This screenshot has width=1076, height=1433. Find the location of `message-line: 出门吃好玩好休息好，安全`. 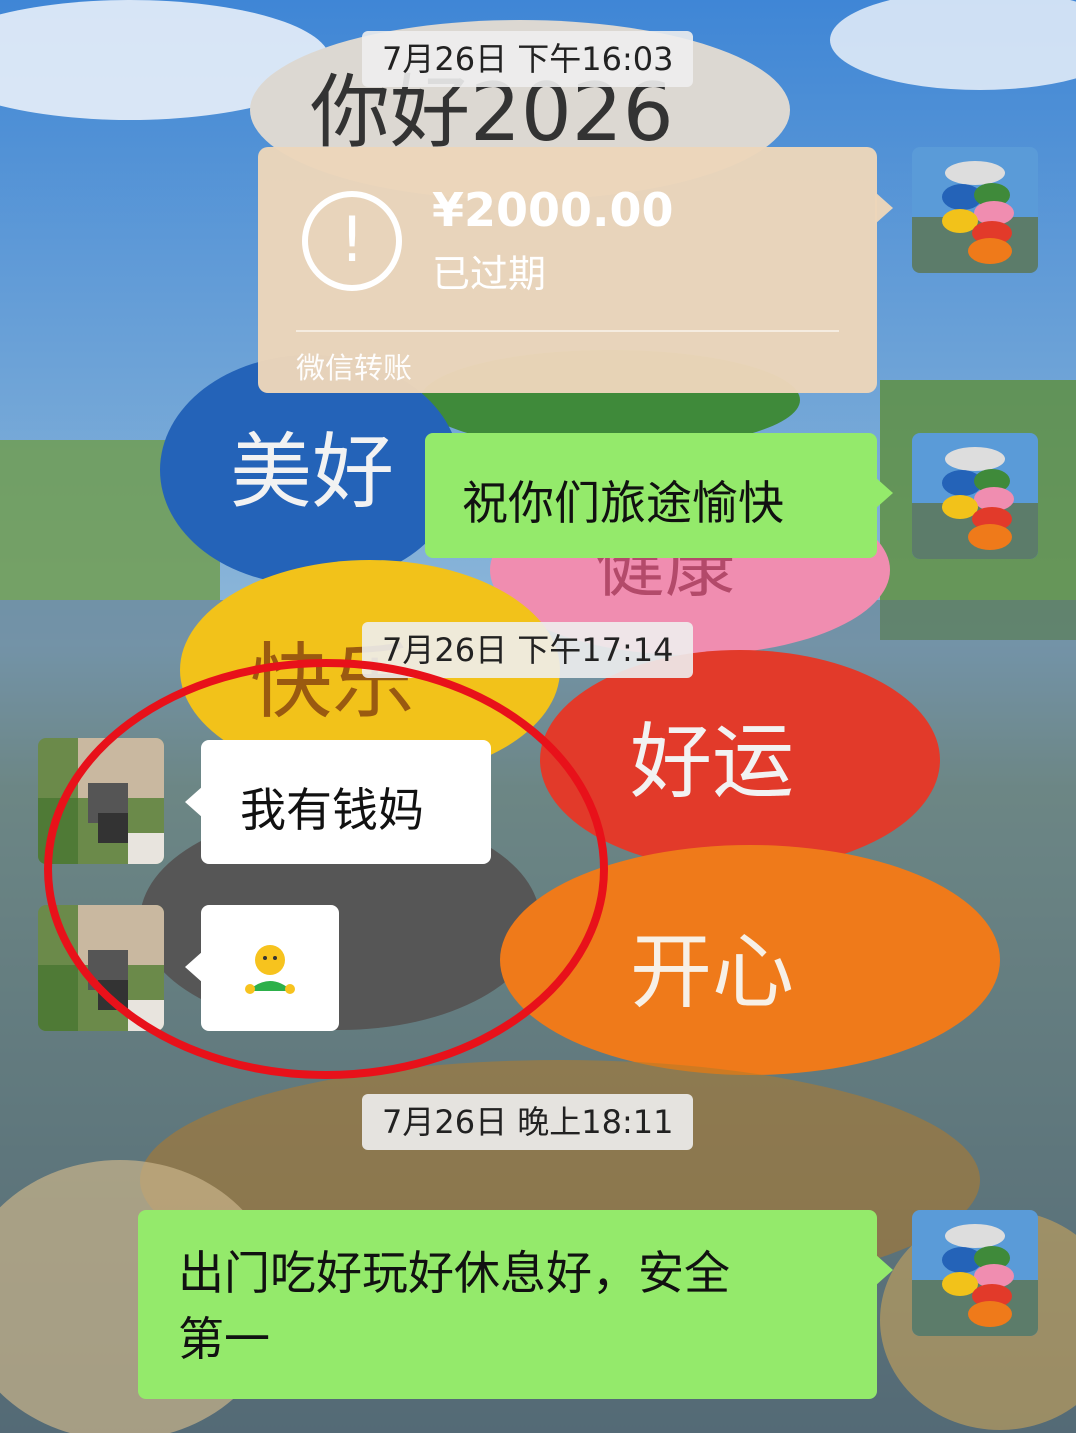

message-line: 出门吃好玩好休息好，安全 is located at coordinates (454, 1273).